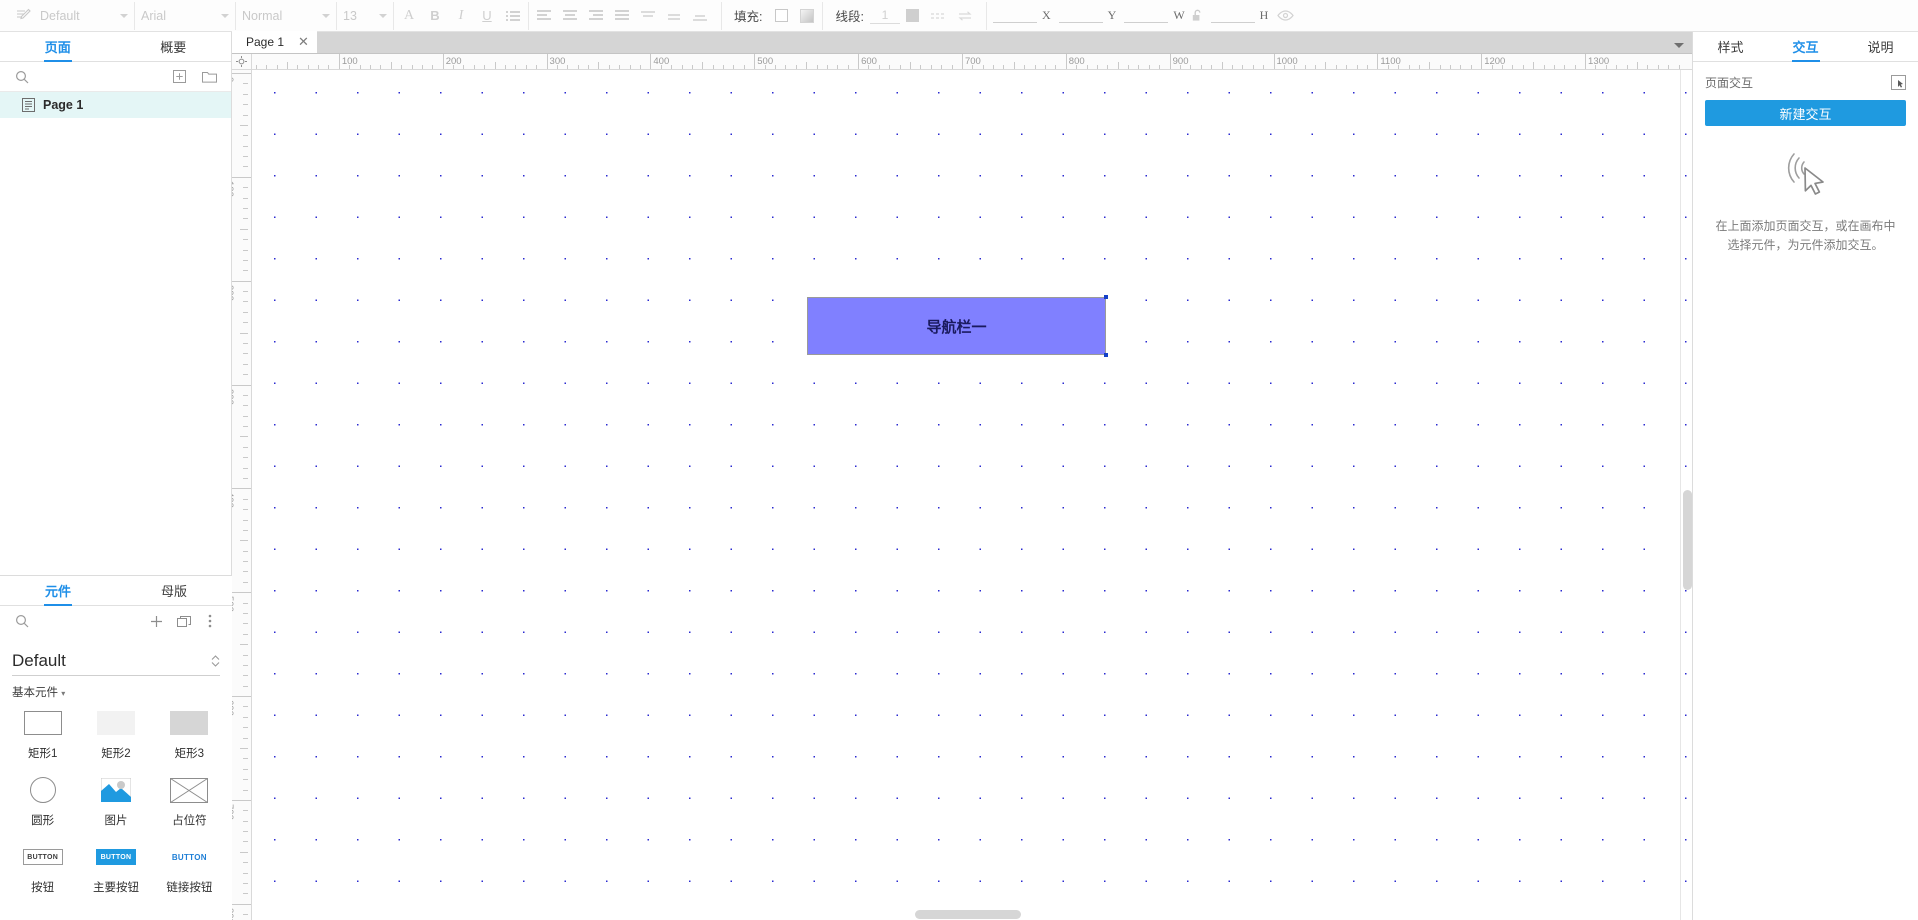 This screenshot has height=920, width=1918. Describe the element at coordinates (209, 77) in the screenshot. I see `add-folder-icon` at that location.